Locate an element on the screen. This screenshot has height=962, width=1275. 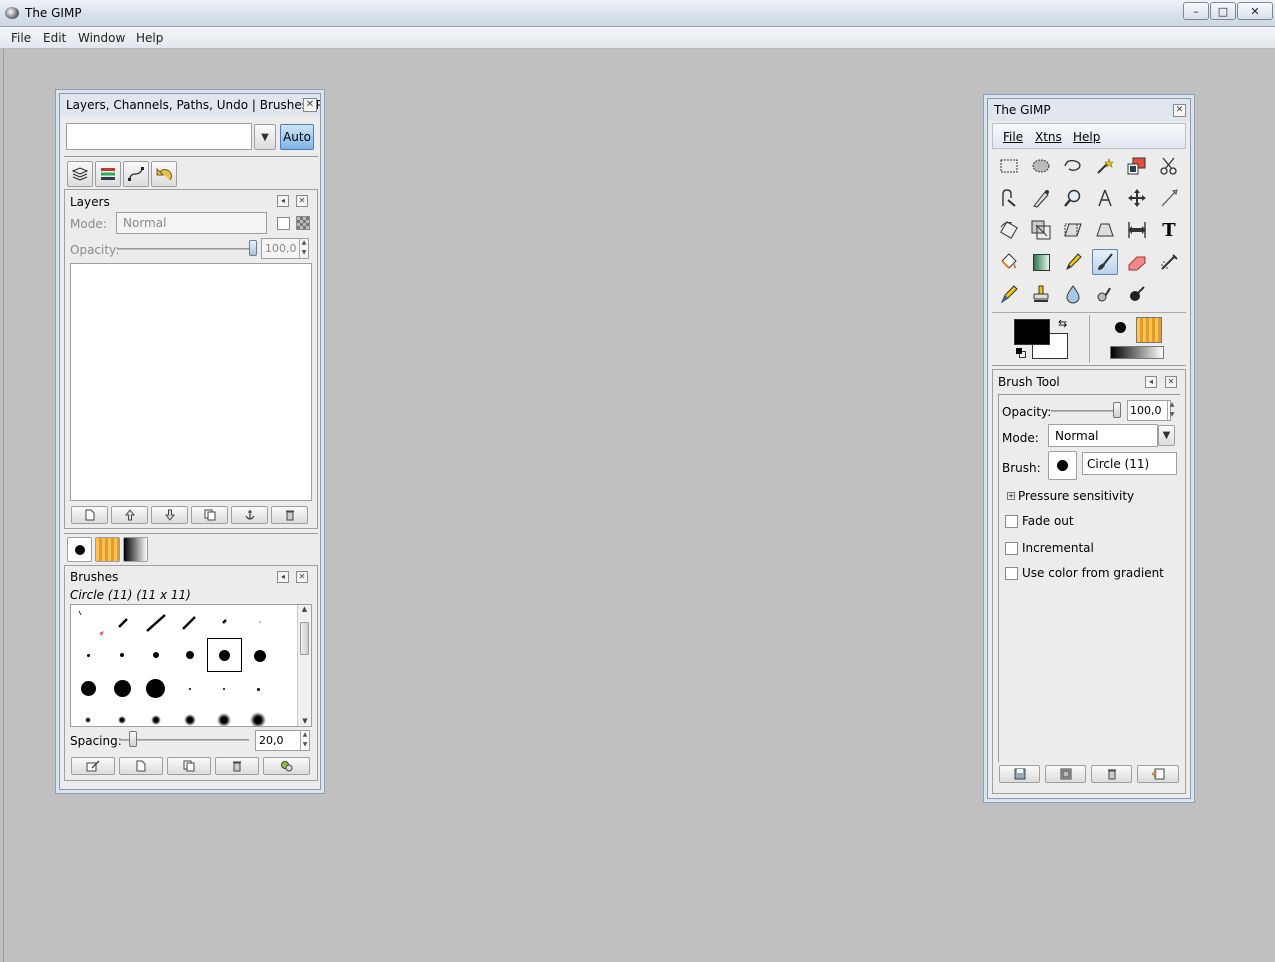
rotate-tool-icon is located at coordinates (1009, 230).